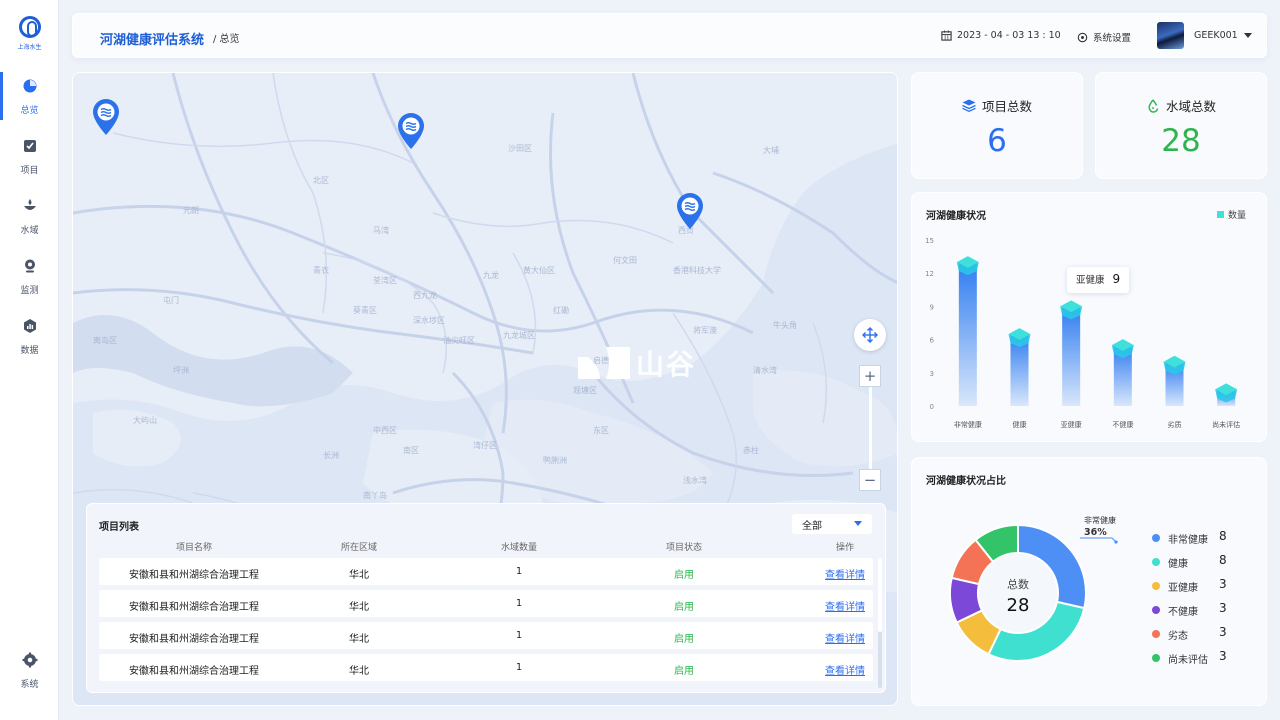 This screenshot has height=720, width=1280. I want to click on zoom-out-button: −, so click(870, 480).